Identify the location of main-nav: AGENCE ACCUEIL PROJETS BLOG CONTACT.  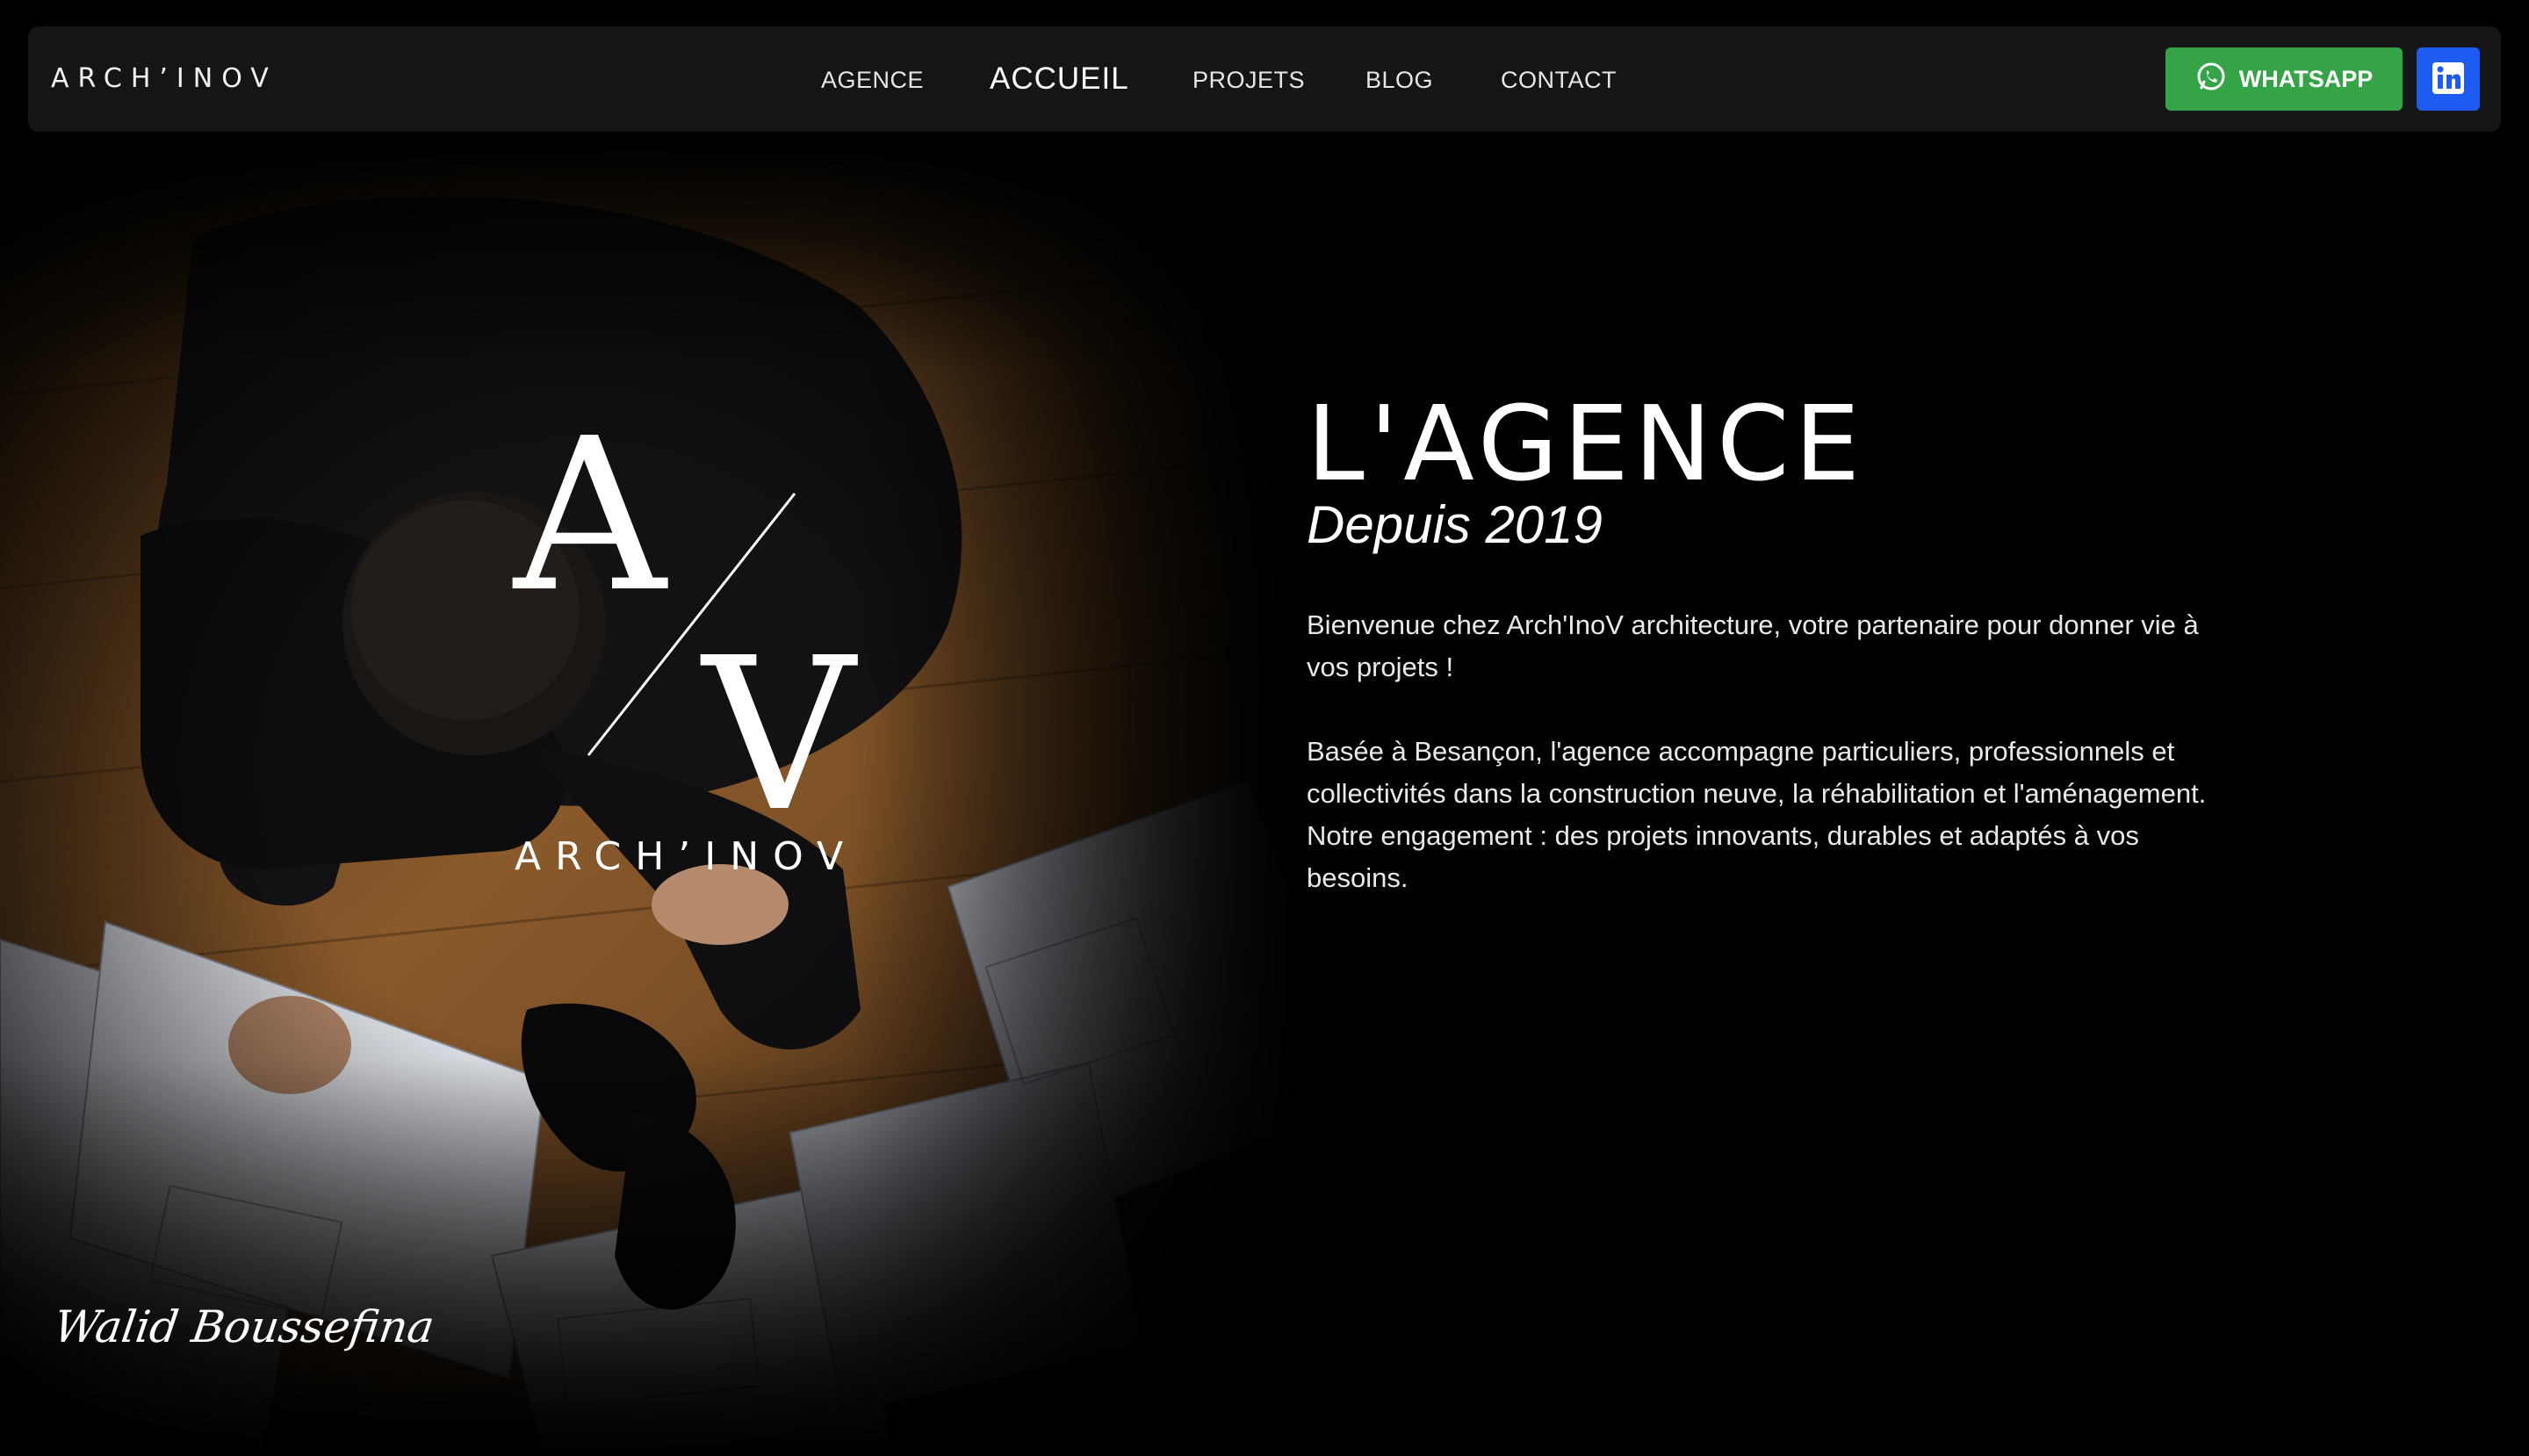
(1265, 79).